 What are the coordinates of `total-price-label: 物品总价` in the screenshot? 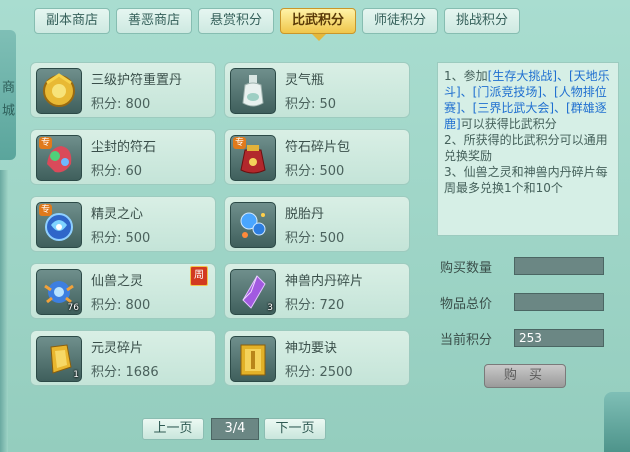 It's located at (466, 304).